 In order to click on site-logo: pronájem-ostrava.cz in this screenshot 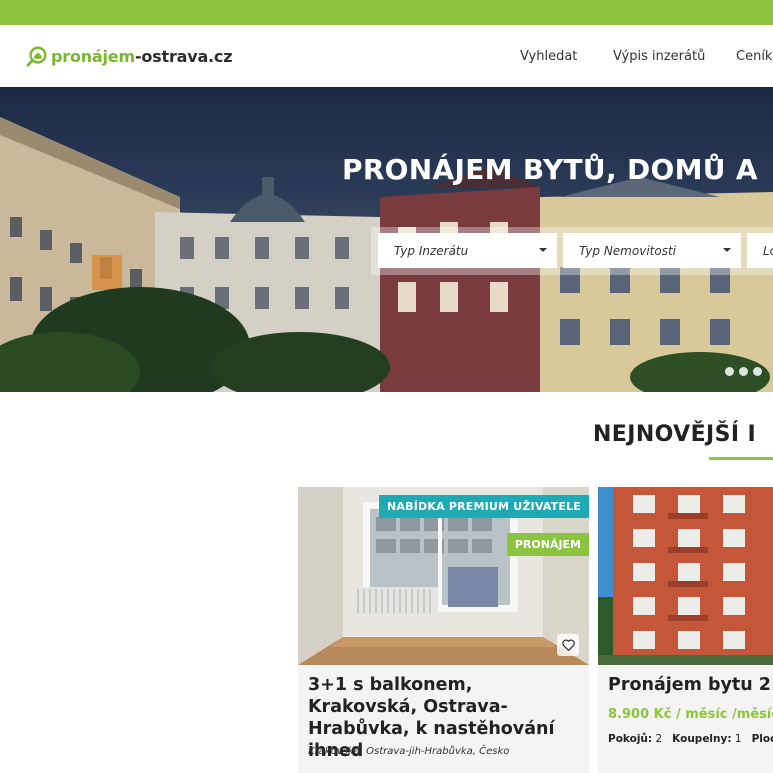, I will do `click(129, 56)`.